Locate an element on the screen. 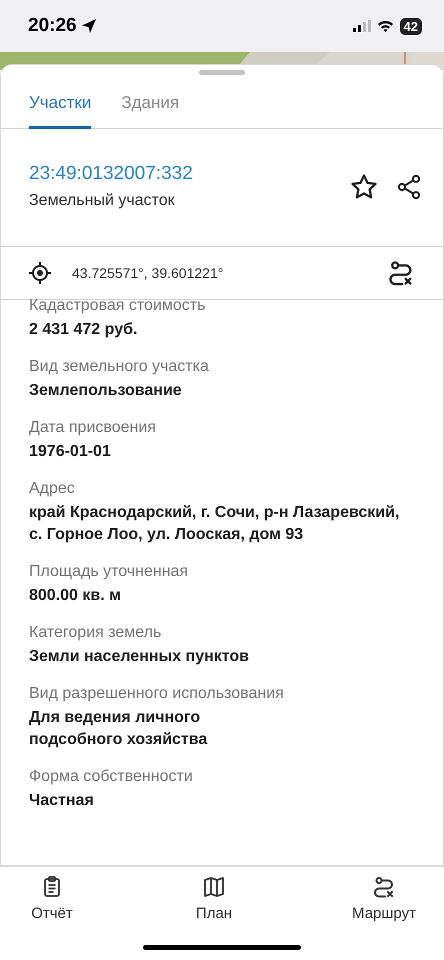 The height and width of the screenshot is (960, 444). field-label: Адрес is located at coordinates (52, 489).